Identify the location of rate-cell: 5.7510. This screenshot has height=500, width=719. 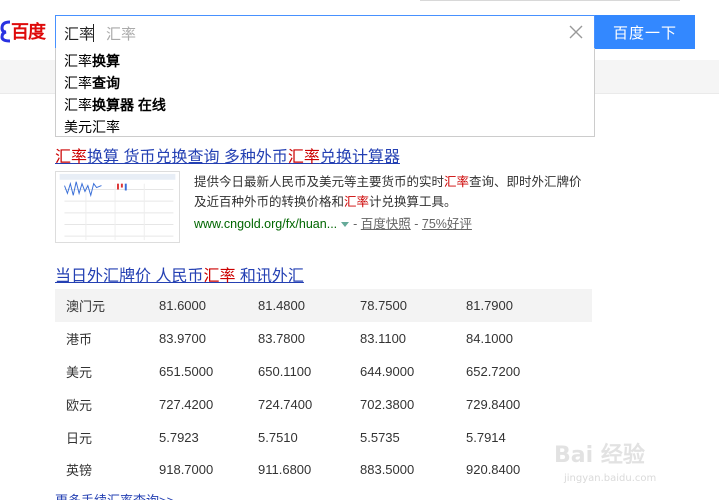
(278, 437).